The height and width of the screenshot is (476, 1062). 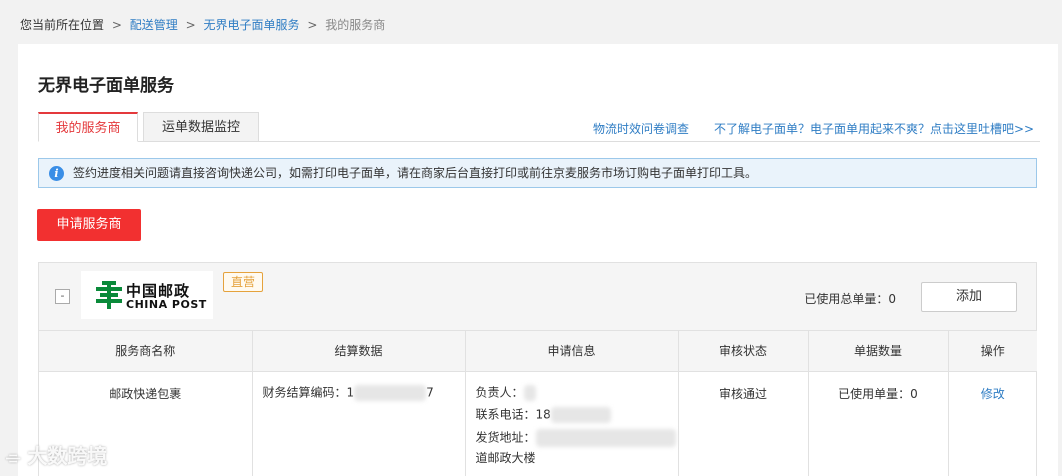 I want to click on provider-card-header: - 中国邮政 CHINA POST 直营 已使用总单量：0 添加, so click(x=537, y=297).